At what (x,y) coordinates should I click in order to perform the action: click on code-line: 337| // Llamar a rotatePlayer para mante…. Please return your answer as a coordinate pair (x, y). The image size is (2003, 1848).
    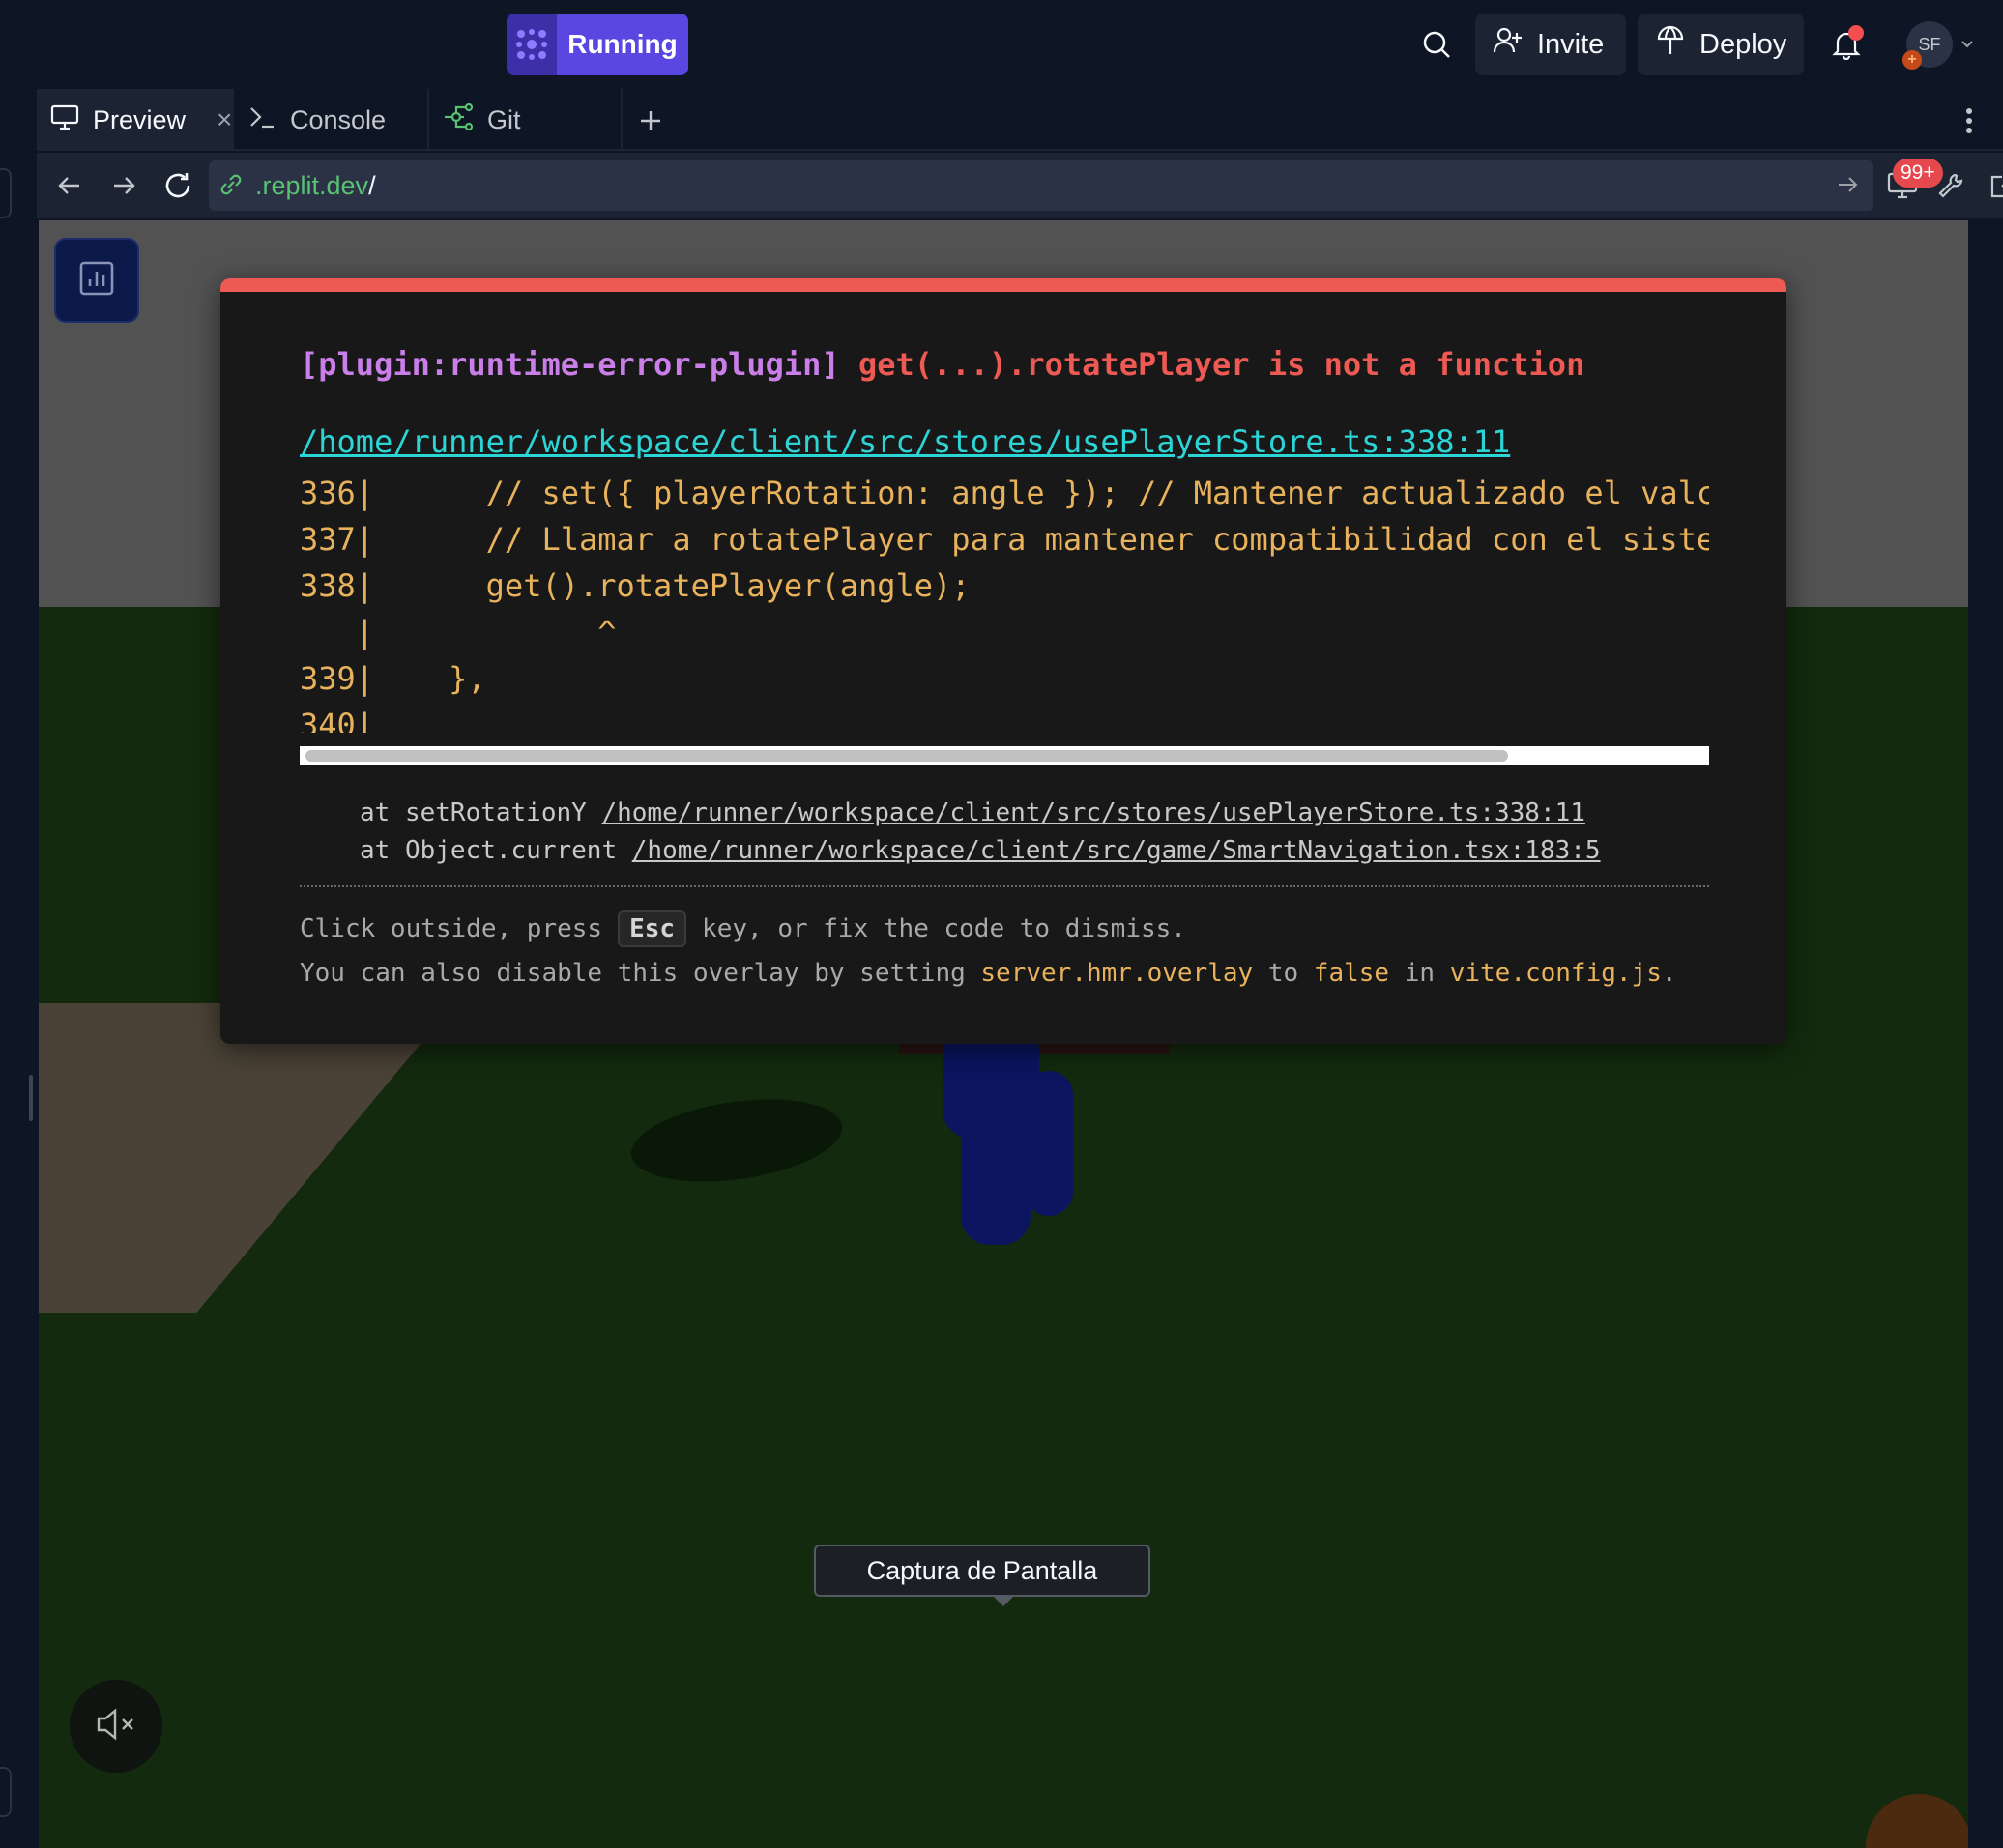
    Looking at the image, I should click on (1004, 539).